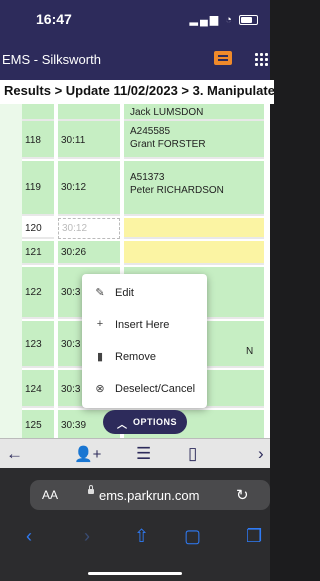  Describe the element at coordinates (51, 59) in the screenshot. I see `app-title: EMS - Silksworth` at that location.